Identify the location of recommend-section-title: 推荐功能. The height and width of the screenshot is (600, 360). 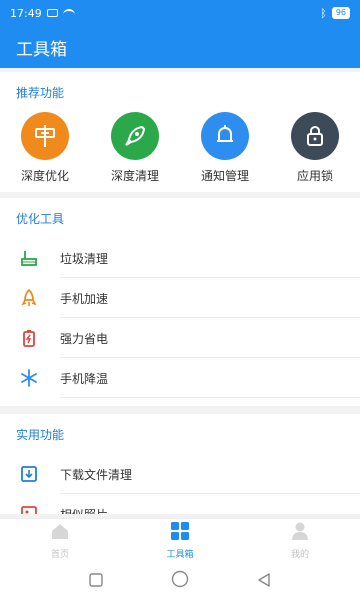
(40, 92).